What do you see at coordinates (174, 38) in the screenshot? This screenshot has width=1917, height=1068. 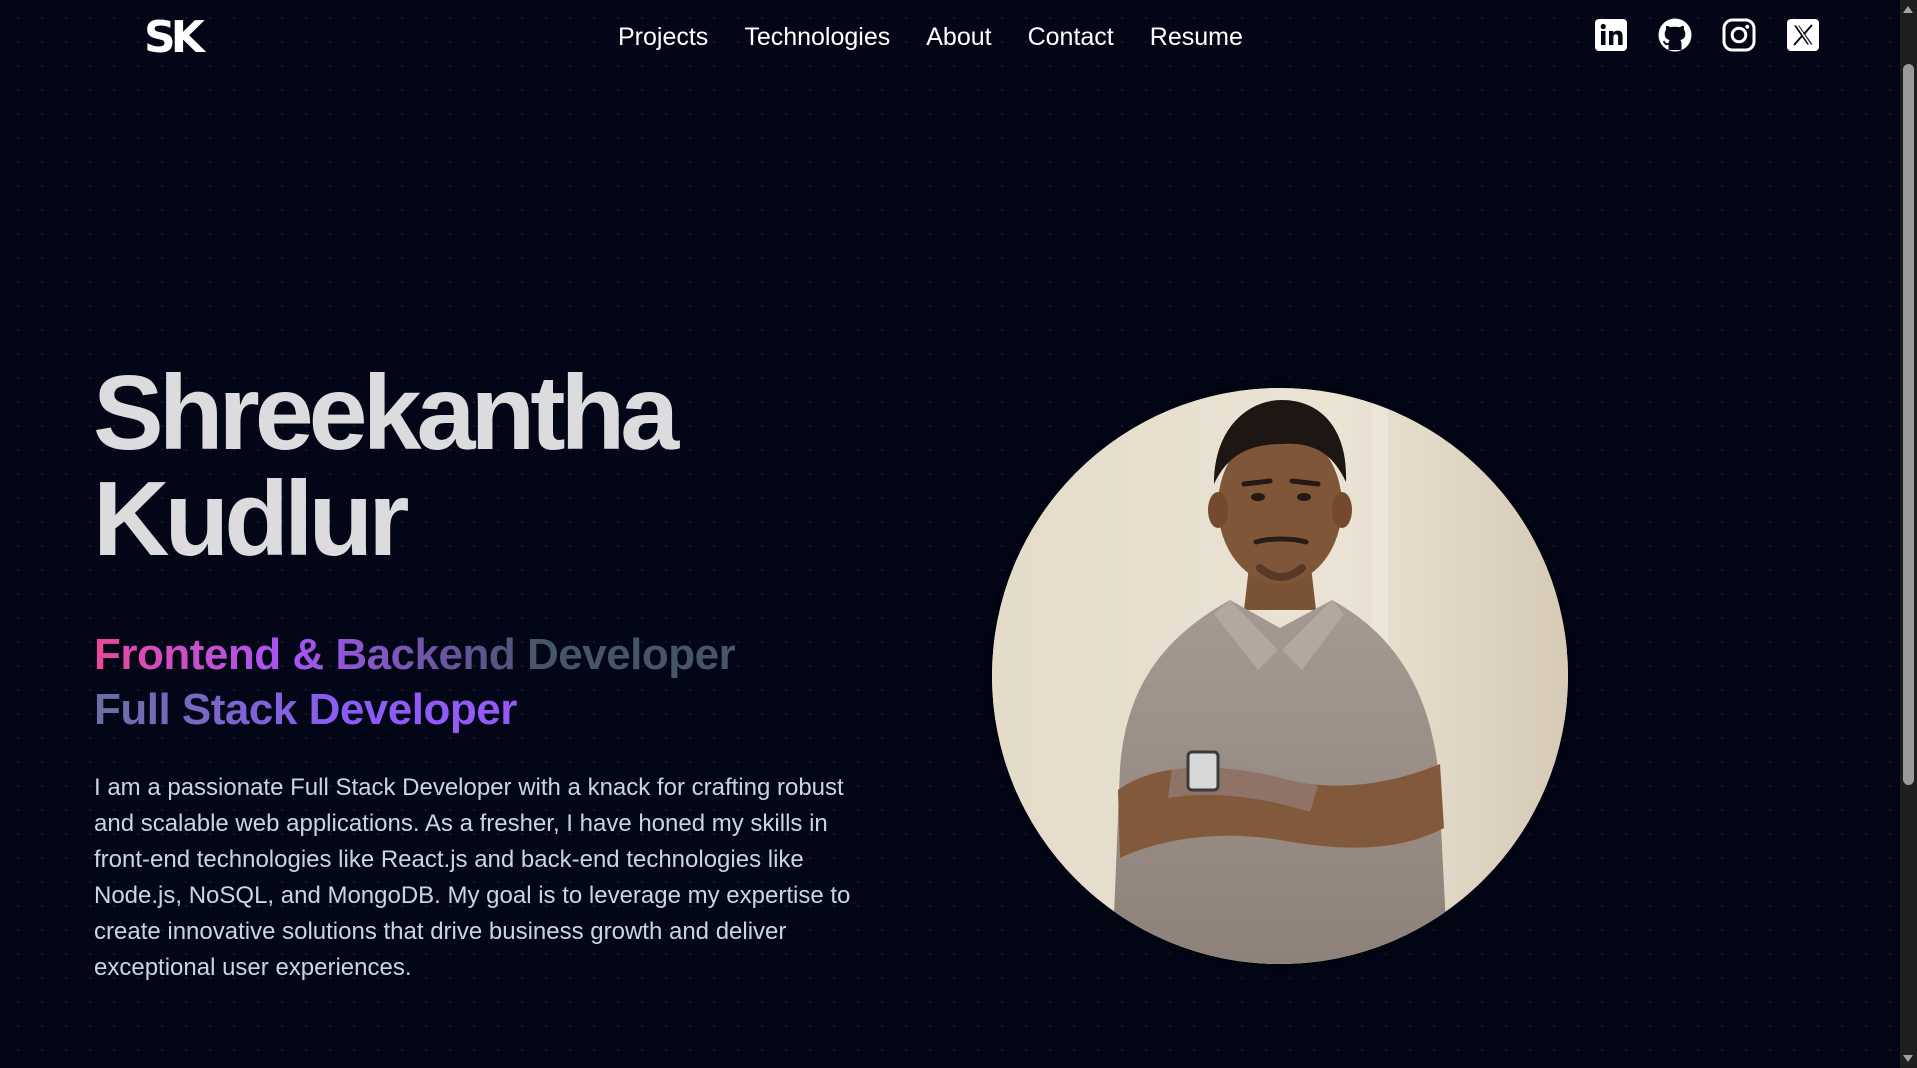 I see `site-logo: SK` at bounding box center [174, 38].